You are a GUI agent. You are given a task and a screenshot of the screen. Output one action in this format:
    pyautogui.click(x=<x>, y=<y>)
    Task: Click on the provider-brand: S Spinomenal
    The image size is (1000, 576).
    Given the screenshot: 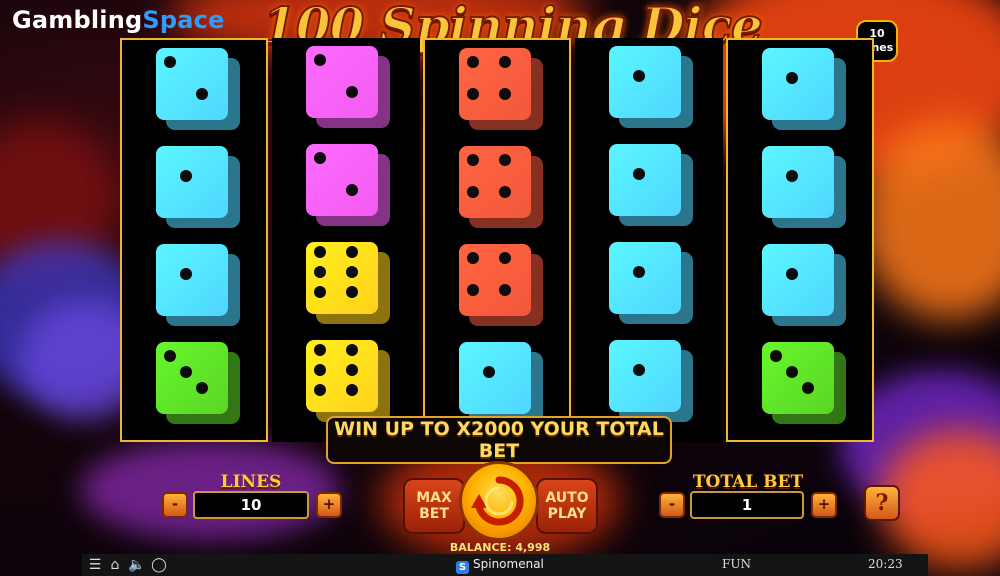 What is the action you would take?
    pyautogui.click(x=500, y=565)
    